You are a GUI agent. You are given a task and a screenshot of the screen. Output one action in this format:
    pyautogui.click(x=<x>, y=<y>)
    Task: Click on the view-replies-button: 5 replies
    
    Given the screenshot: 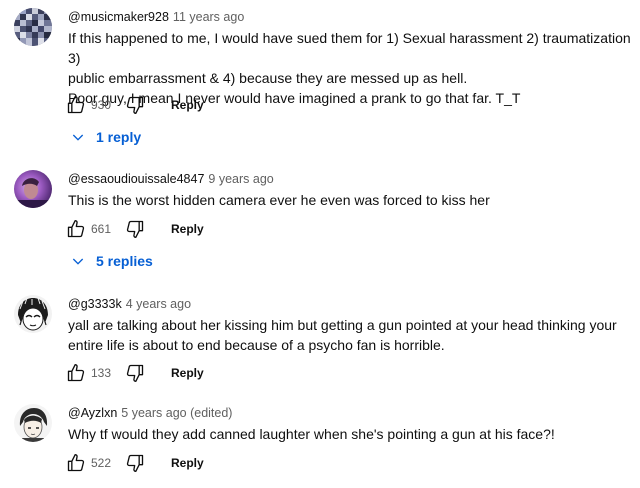 What is the action you would take?
    pyautogui.click(x=111, y=261)
    